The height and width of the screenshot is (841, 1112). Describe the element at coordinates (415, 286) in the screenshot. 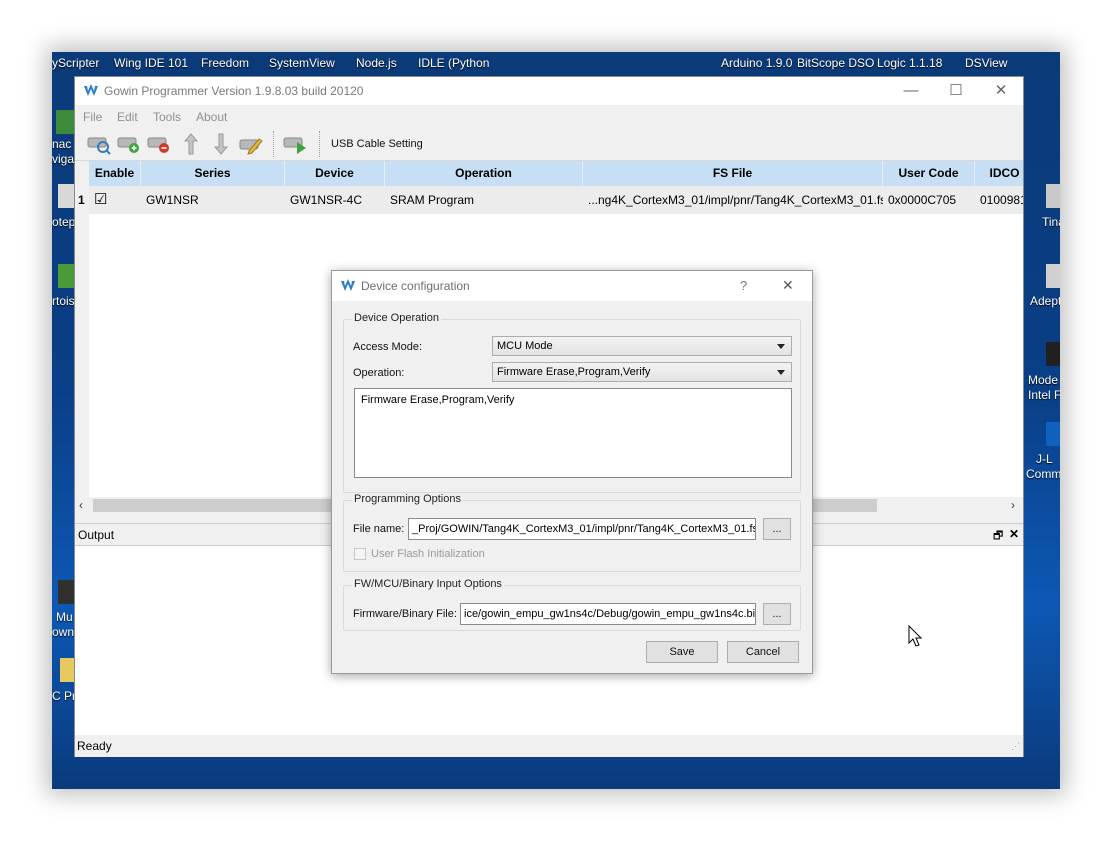

I see `dialog-title: Device configuration` at that location.